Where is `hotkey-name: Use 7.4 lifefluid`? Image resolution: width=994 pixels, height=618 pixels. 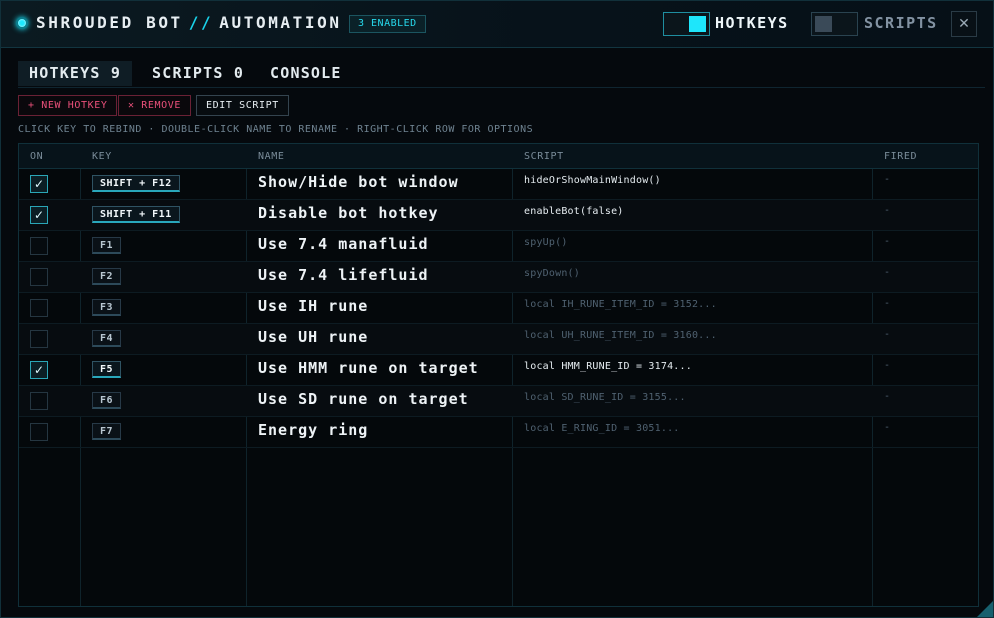 hotkey-name: Use 7.4 lifefluid is located at coordinates (343, 275).